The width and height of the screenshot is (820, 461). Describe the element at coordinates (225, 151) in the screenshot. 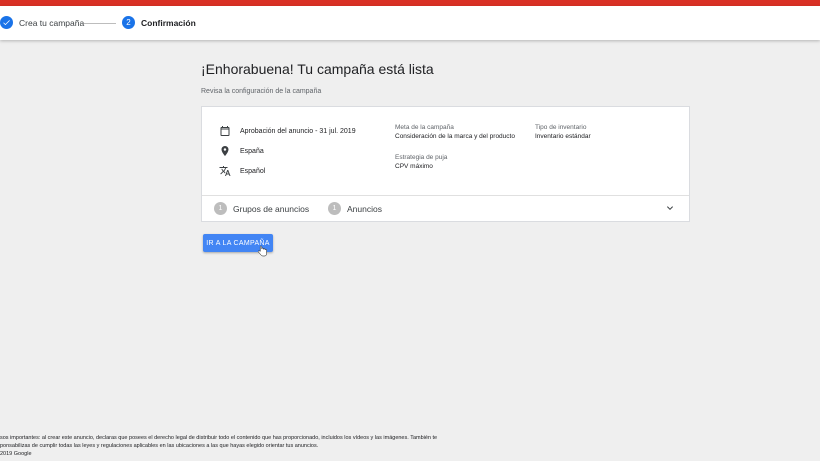

I see `location-pin-icon` at that location.